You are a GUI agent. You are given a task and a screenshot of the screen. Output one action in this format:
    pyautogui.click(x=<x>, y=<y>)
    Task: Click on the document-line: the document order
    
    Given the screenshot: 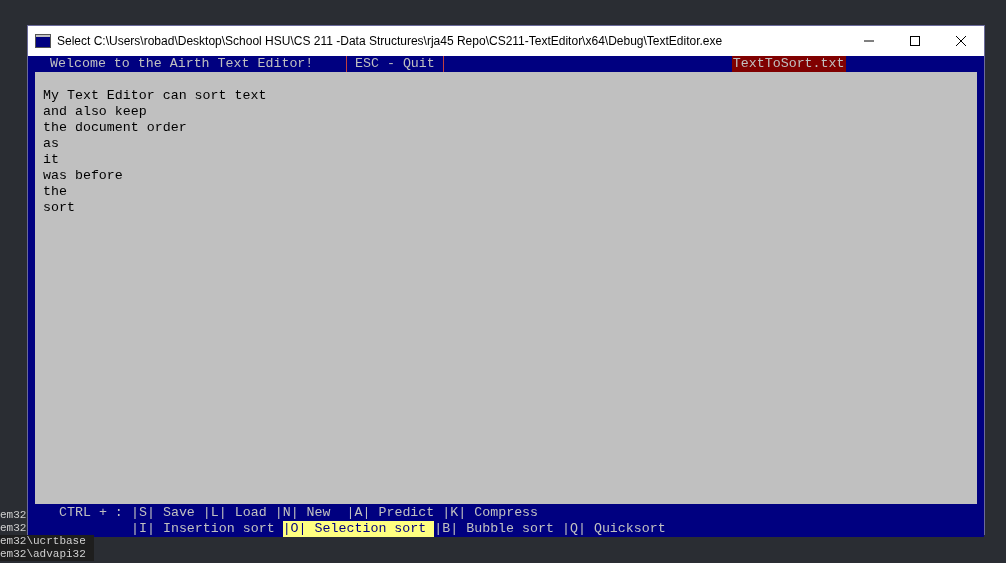 What is the action you would take?
    pyautogui.click(x=115, y=128)
    